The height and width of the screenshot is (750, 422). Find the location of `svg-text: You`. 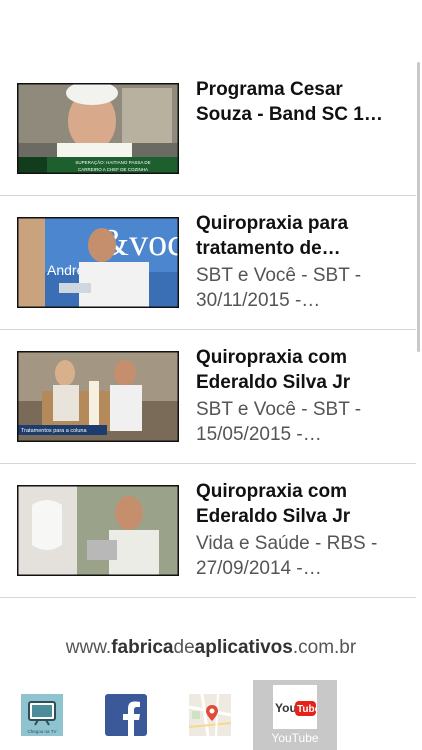

svg-text: You is located at coordinates (286, 708).